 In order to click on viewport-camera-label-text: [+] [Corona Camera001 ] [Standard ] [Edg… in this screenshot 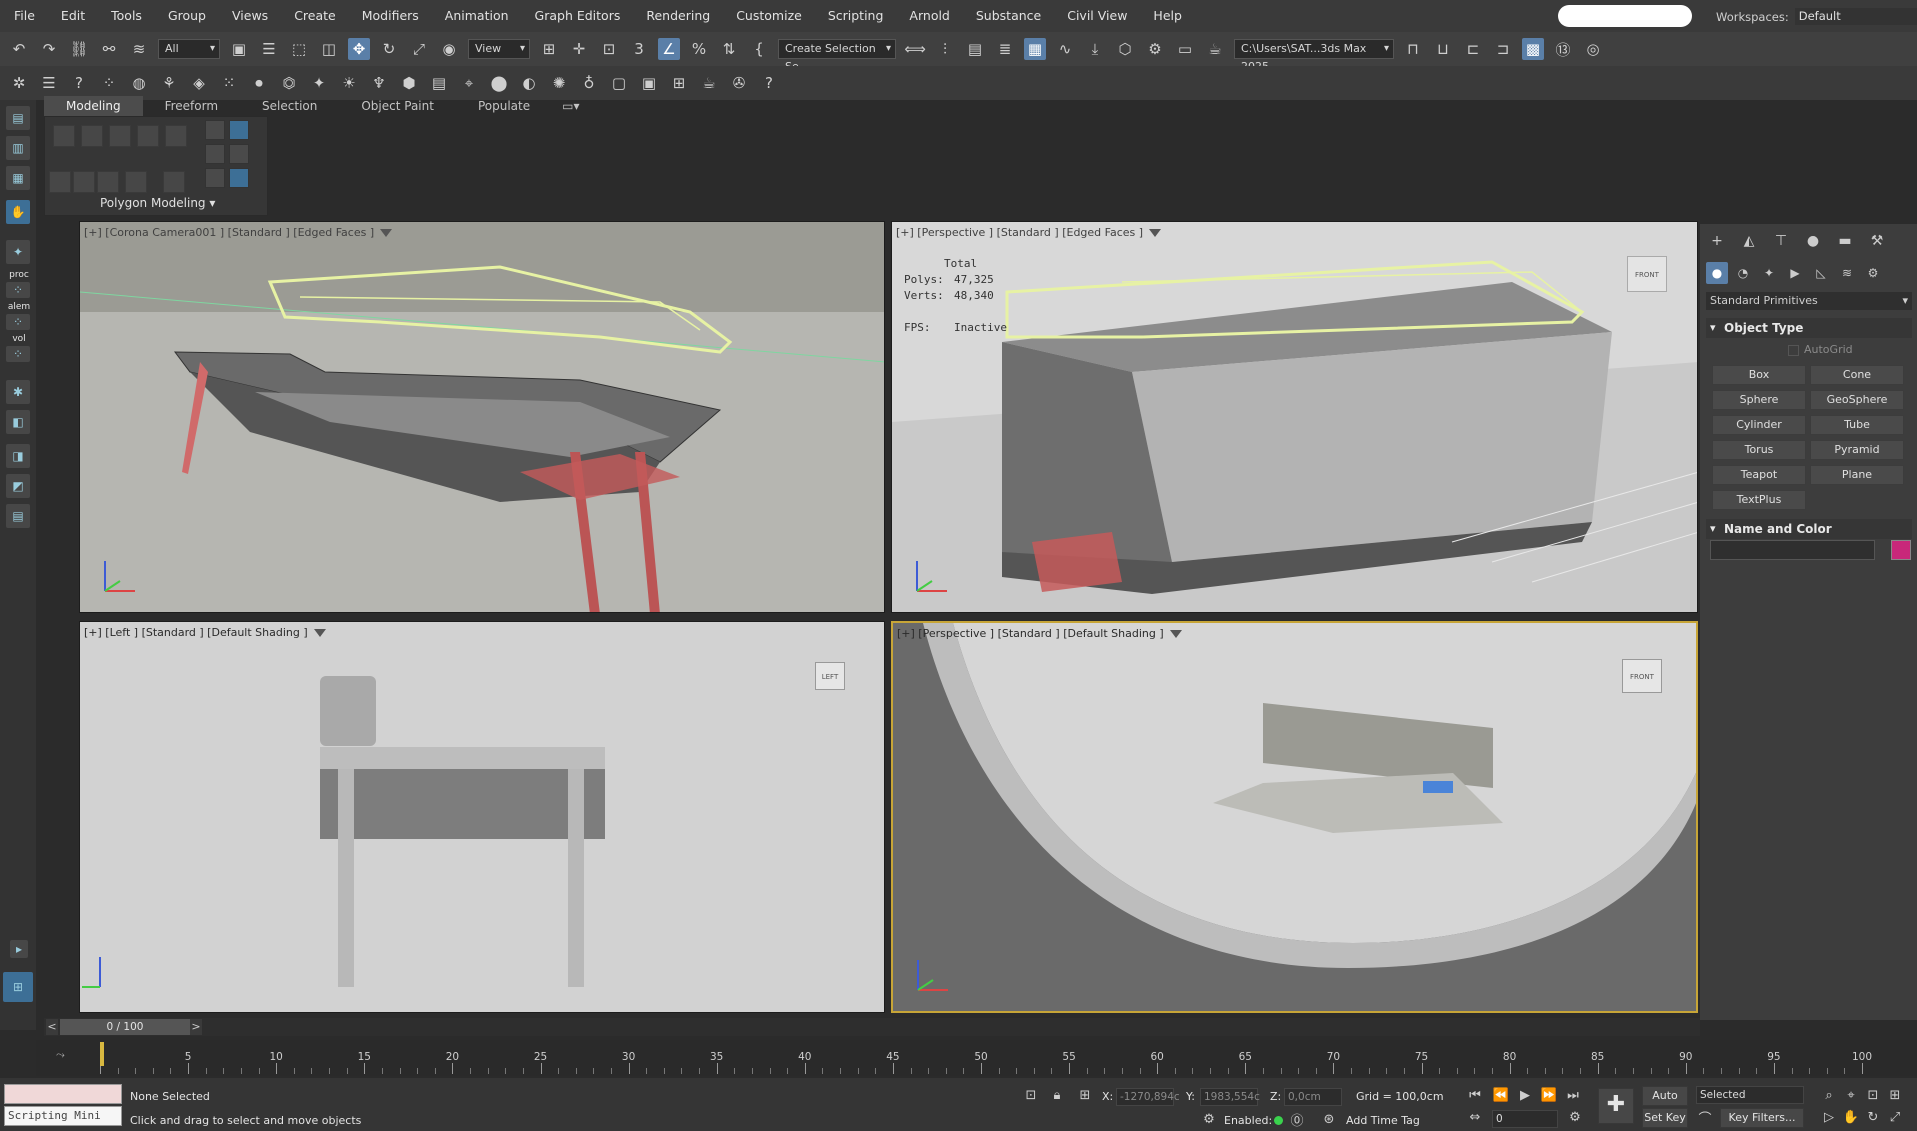, I will do `click(229, 232)`.